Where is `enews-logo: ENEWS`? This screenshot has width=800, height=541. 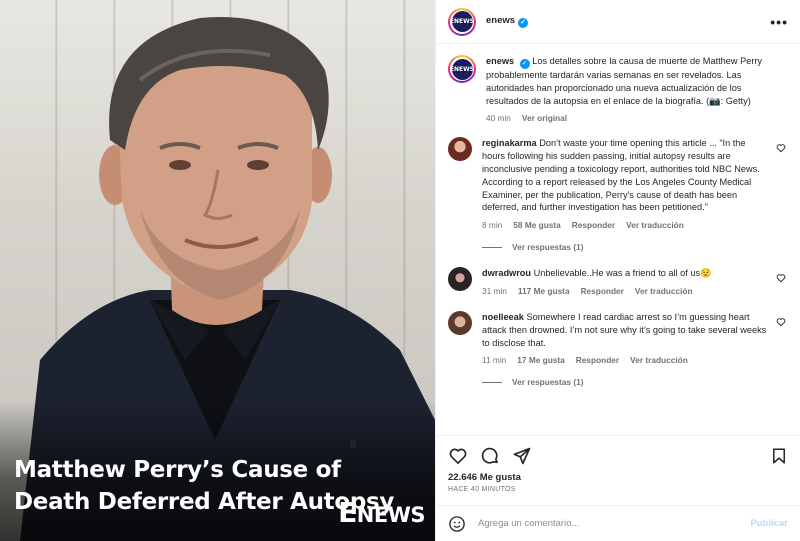 enews-logo: ENEWS is located at coordinates (381, 512).